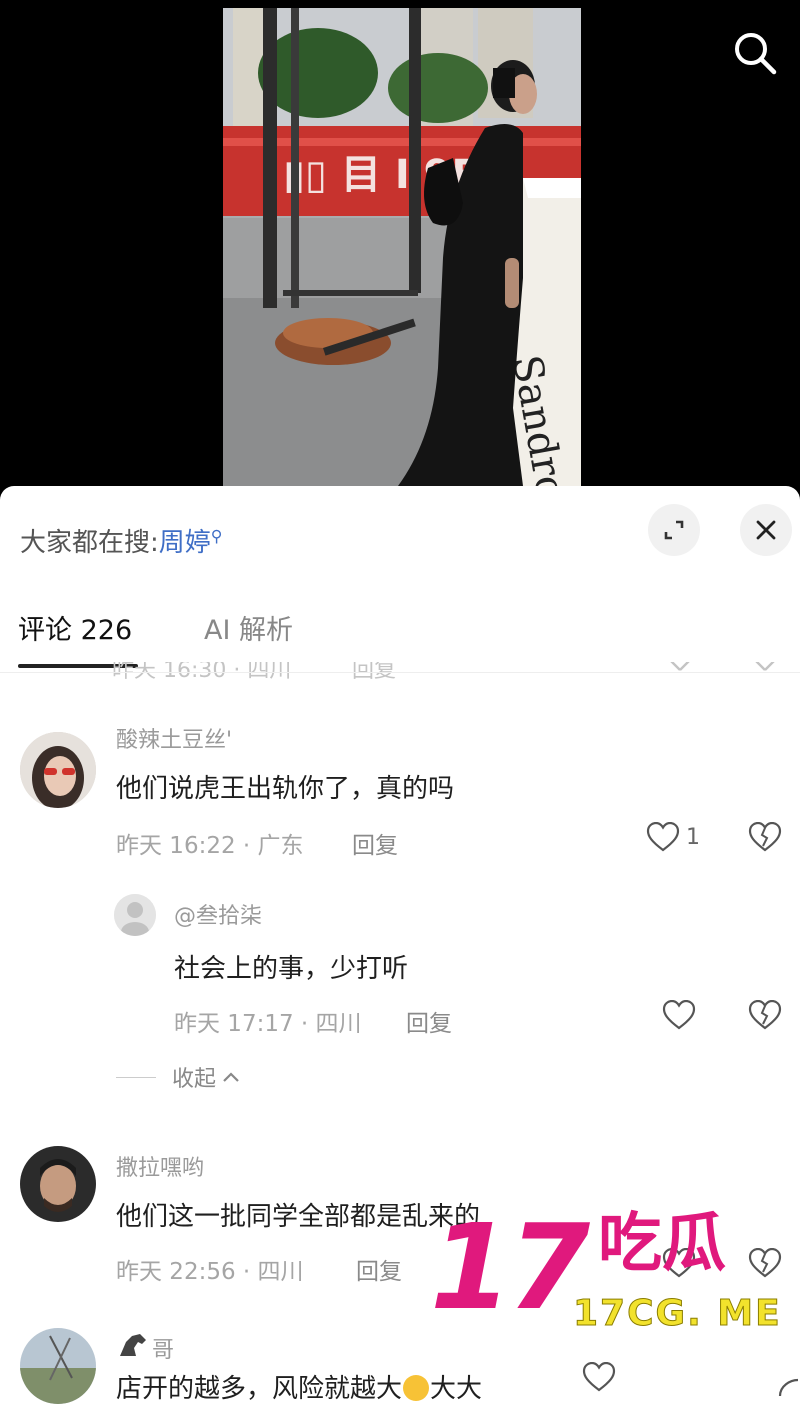 The width and height of the screenshot is (800, 1428). What do you see at coordinates (185, 543) in the screenshot?
I see `hot-search-term: 周婷` at bounding box center [185, 543].